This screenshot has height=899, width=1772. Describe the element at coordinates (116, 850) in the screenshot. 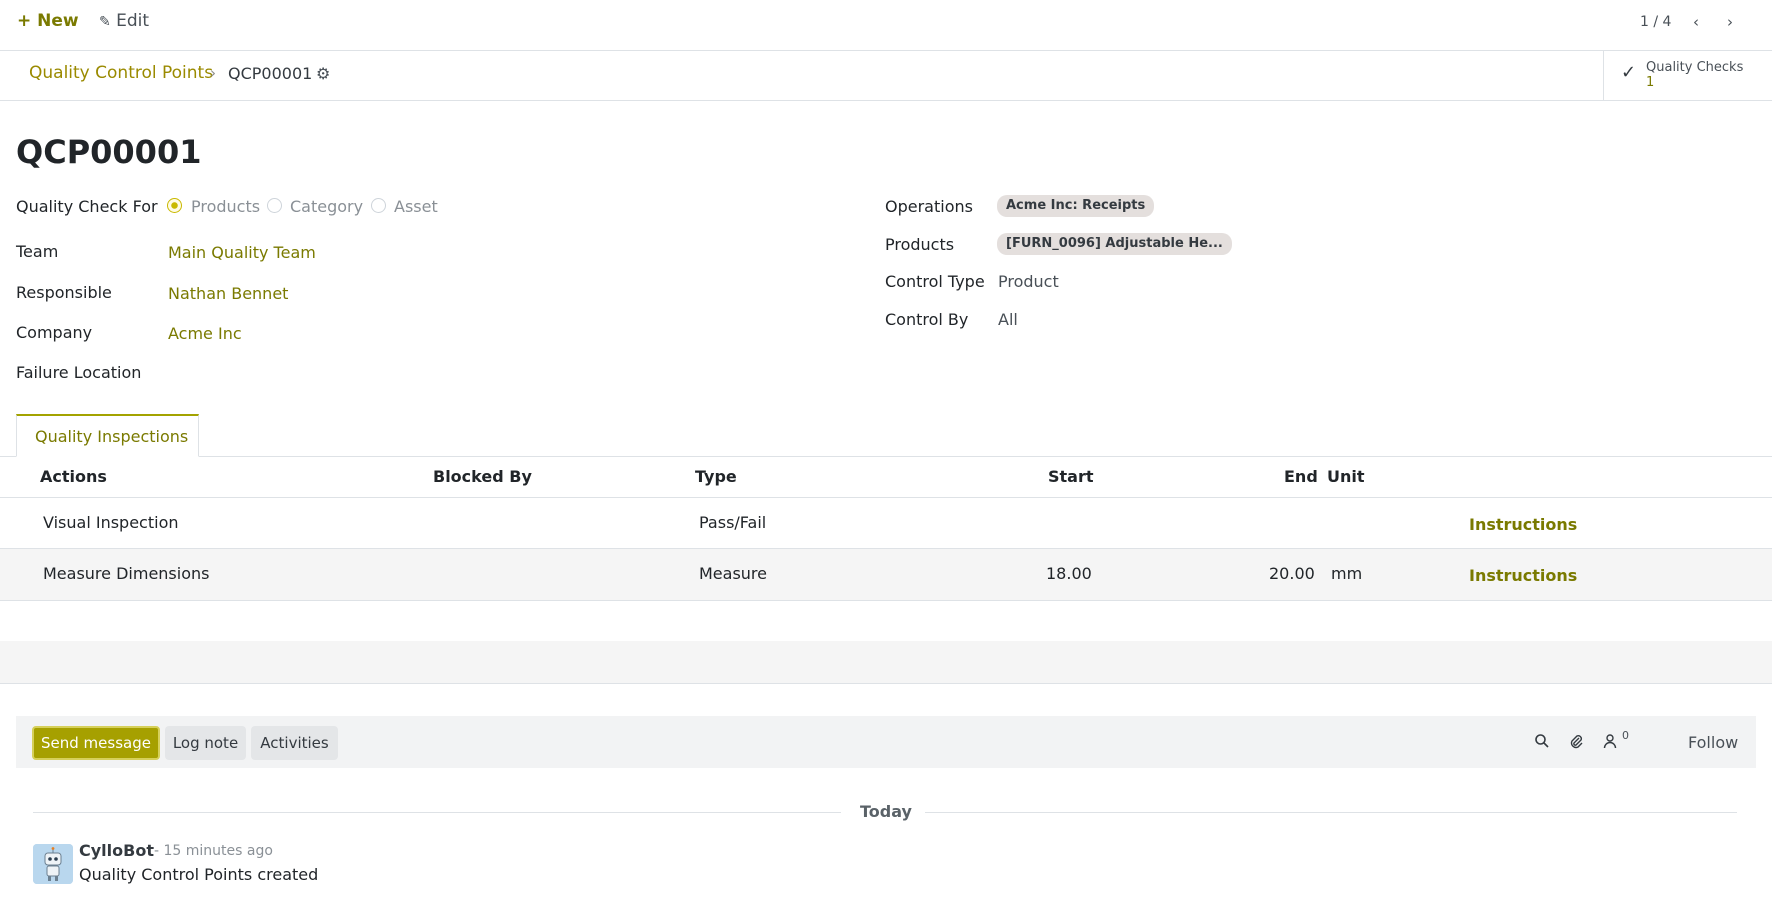

I see `message-author: CylloBot` at that location.